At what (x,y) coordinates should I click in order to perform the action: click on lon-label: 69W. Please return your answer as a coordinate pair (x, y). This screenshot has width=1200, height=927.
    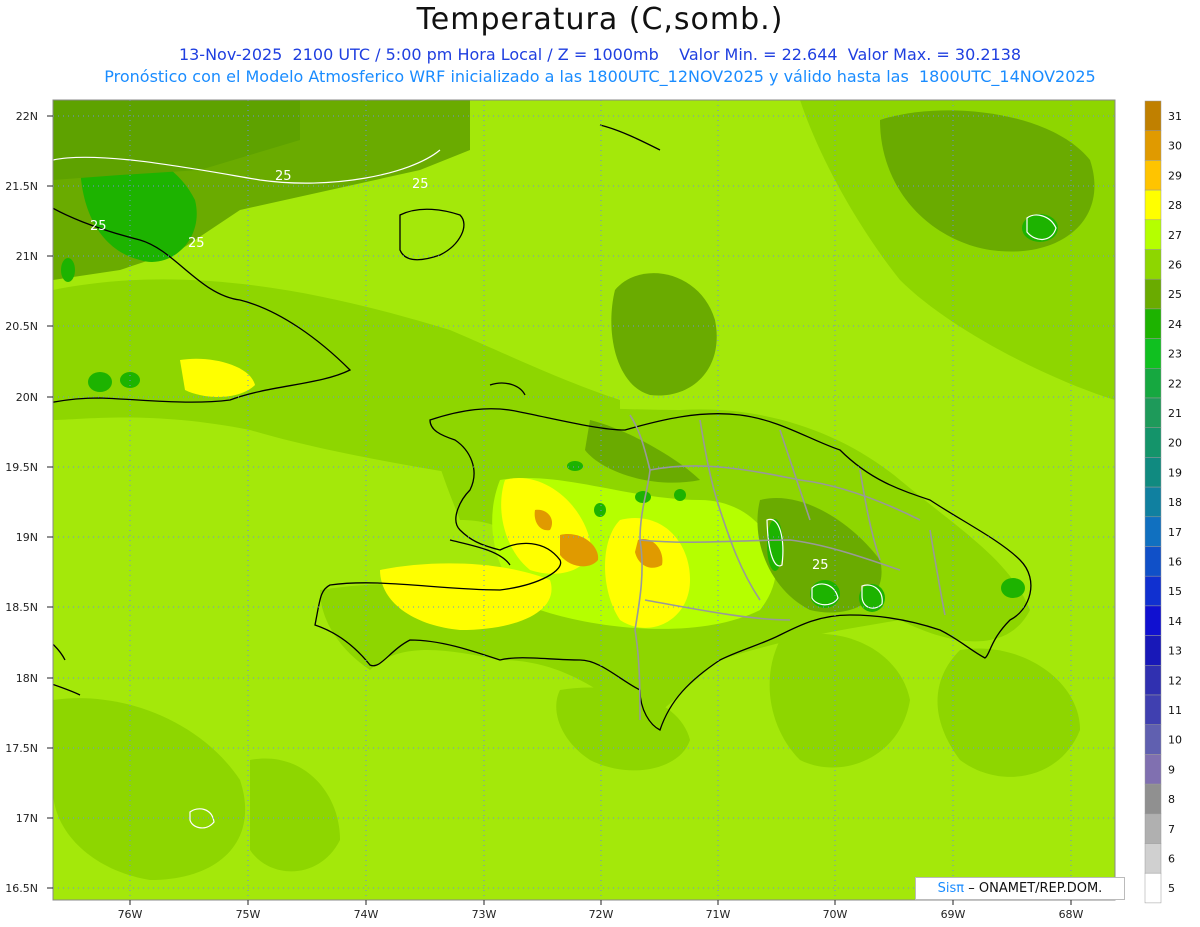
    Looking at the image, I should click on (953, 914).